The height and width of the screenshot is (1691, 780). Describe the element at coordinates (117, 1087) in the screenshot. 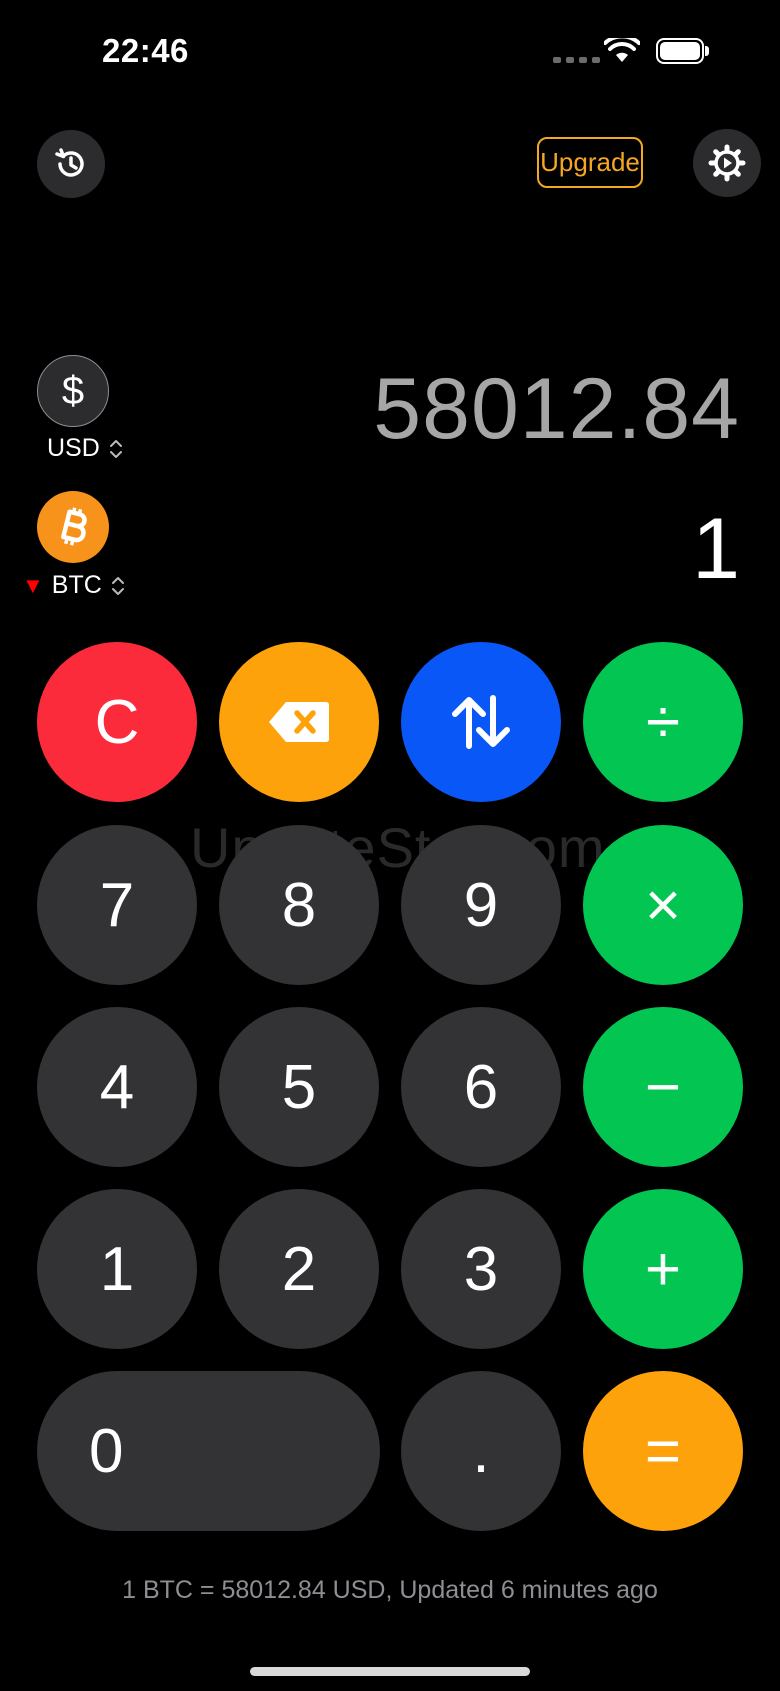

I see `digit-4-button: 4` at that location.